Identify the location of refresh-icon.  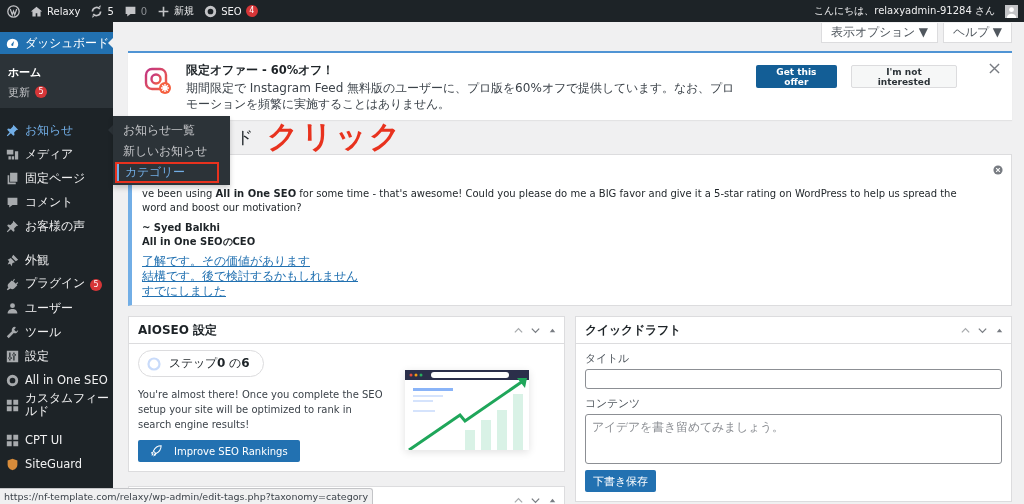
(97, 11).